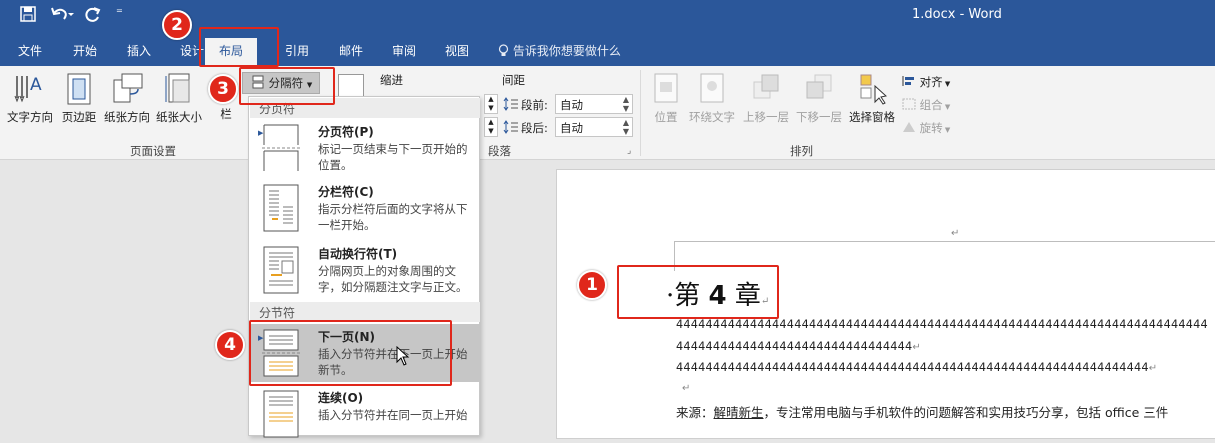 This screenshot has width=1215, height=443. I want to click on tab-insert: 插入, so click(139, 50).